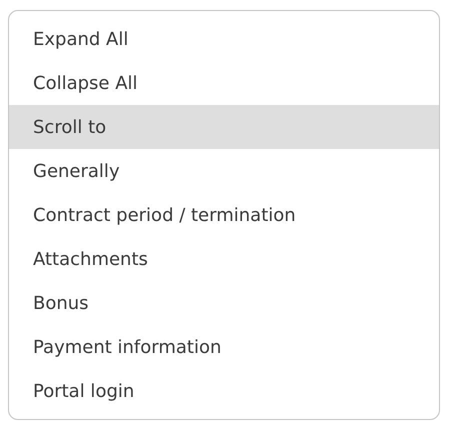 The width and height of the screenshot is (454, 425). Describe the element at coordinates (224, 171) in the screenshot. I see `menu-item: Generally` at that location.